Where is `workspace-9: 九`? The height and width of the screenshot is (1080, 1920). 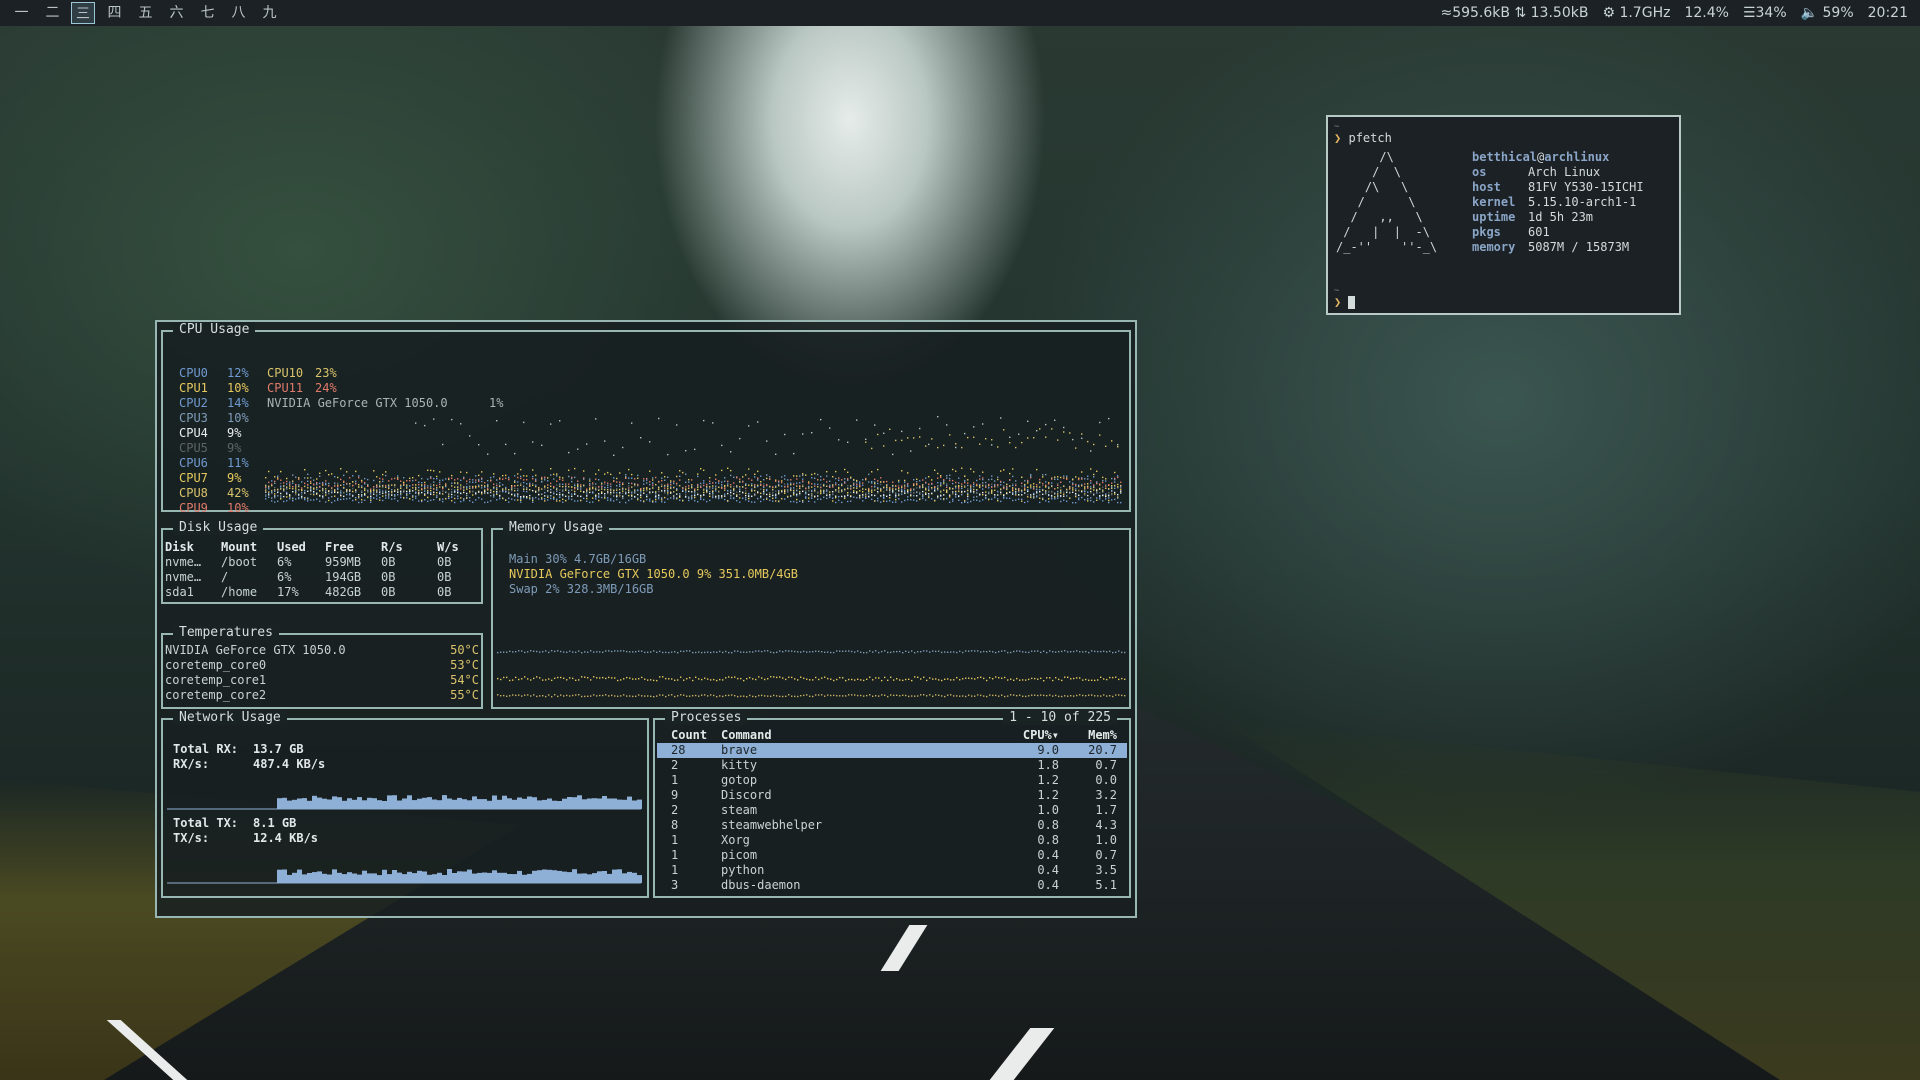 workspace-9: 九 is located at coordinates (269, 13).